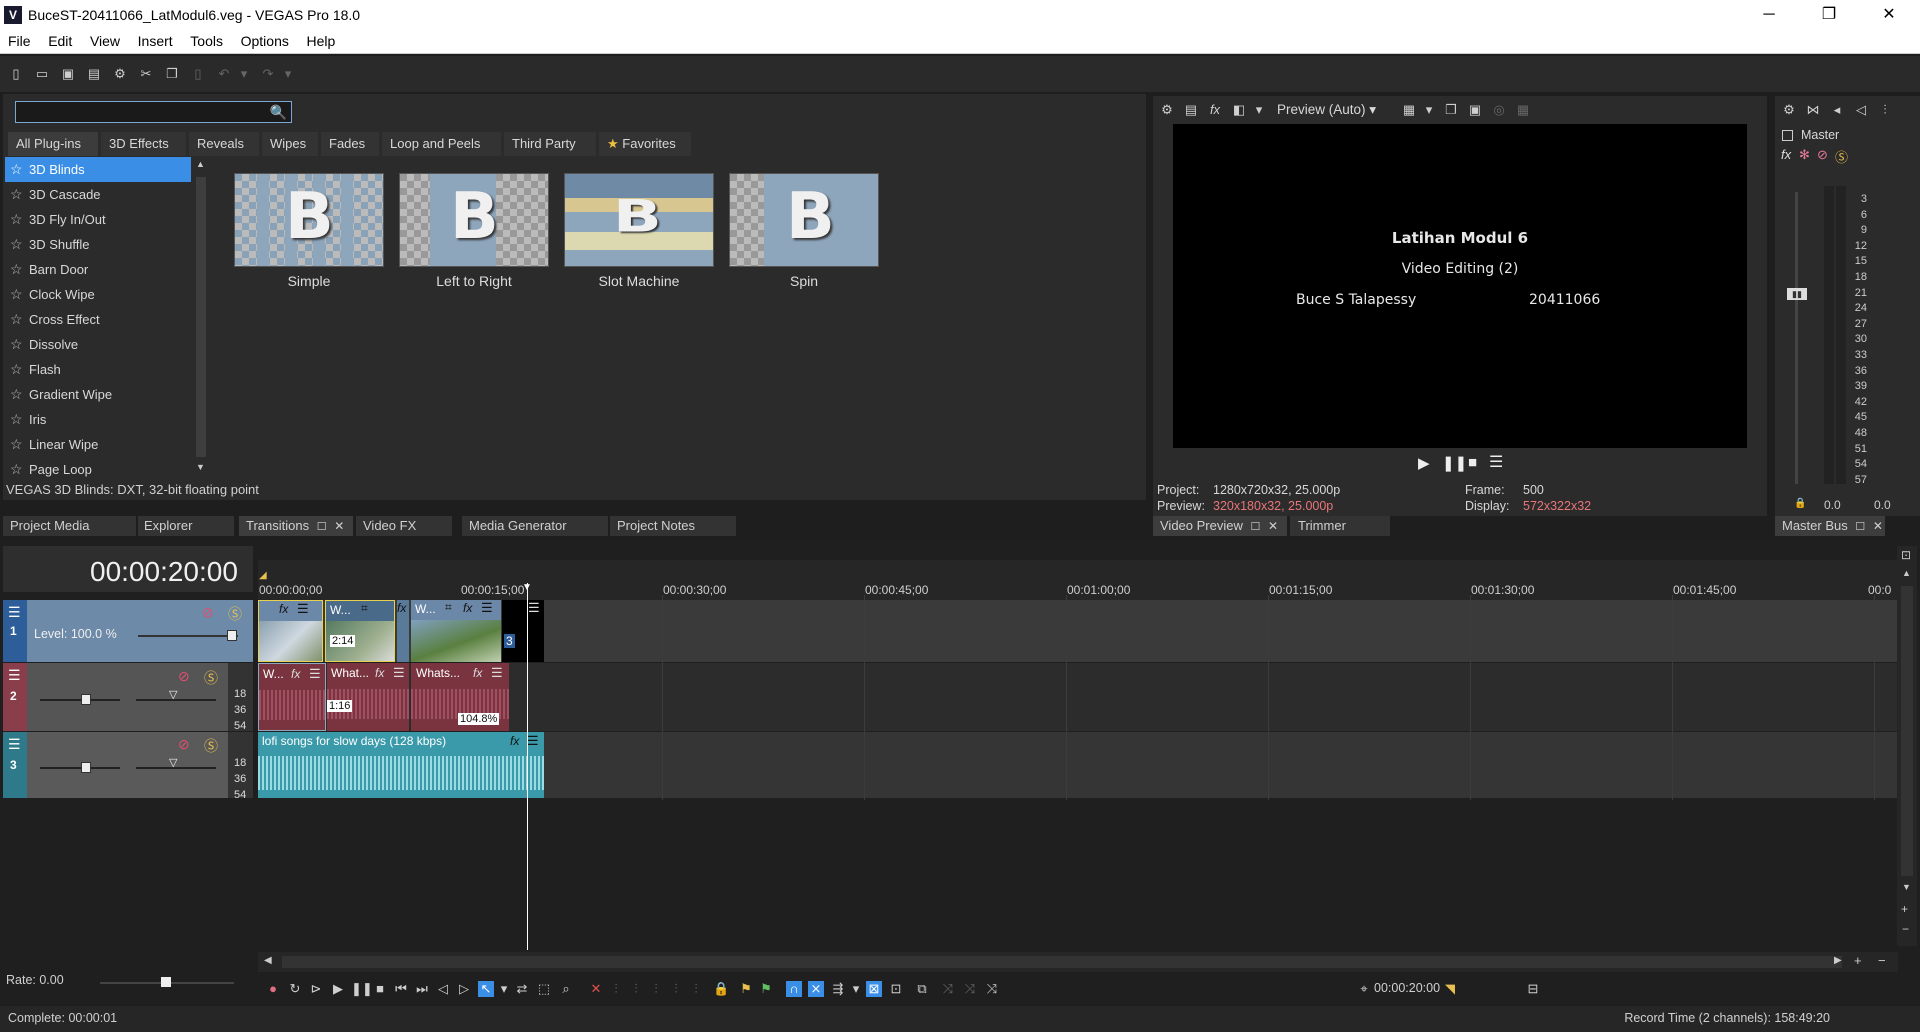  I want to click on close-button: ✕, so click(1889, 15).